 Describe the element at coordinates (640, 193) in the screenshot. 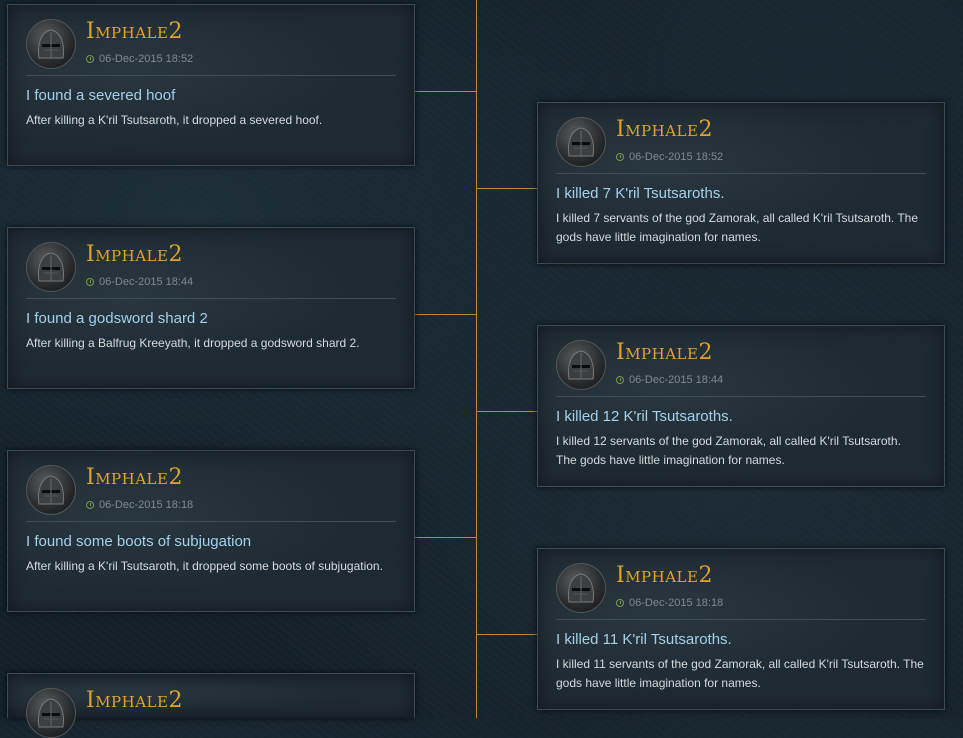

I see `entry-title: I killed 7 K'ril Tsutsaroths.` at that location.